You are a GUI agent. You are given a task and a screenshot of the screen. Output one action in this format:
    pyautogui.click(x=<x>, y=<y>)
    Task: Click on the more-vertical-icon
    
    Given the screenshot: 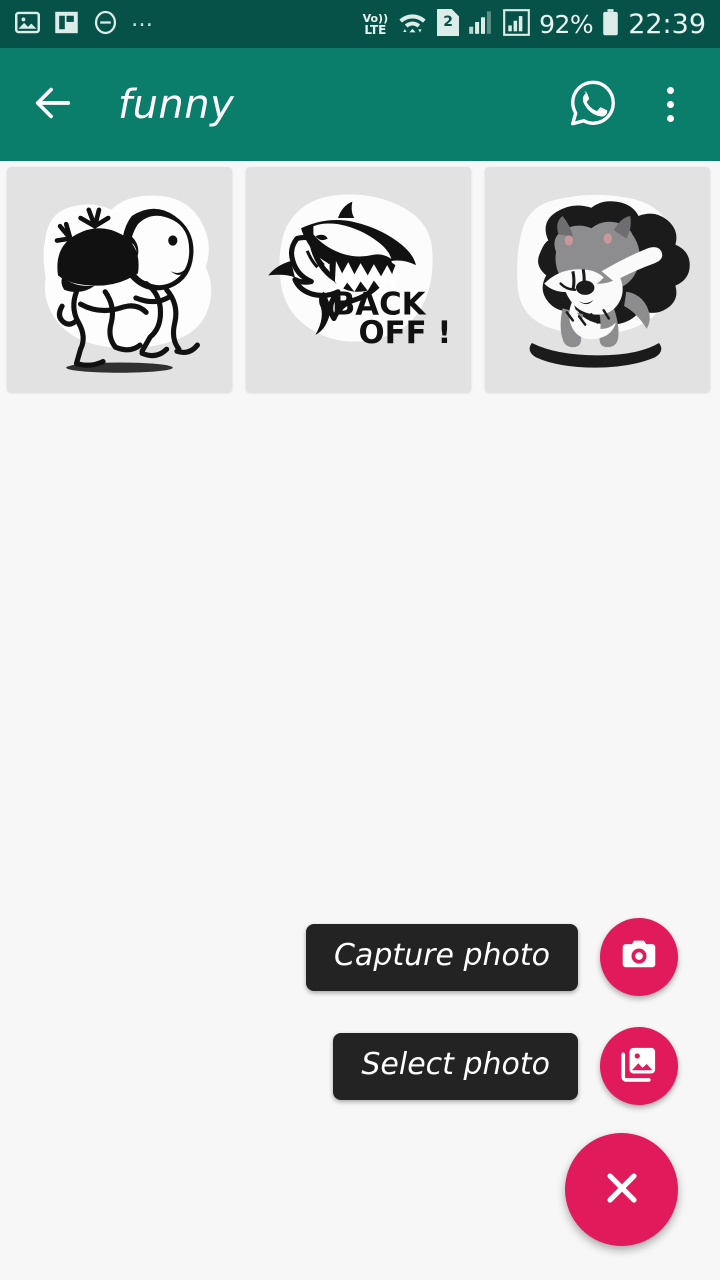 What is the action you would take?
    pyautogui.click(x=670, y=90)
    